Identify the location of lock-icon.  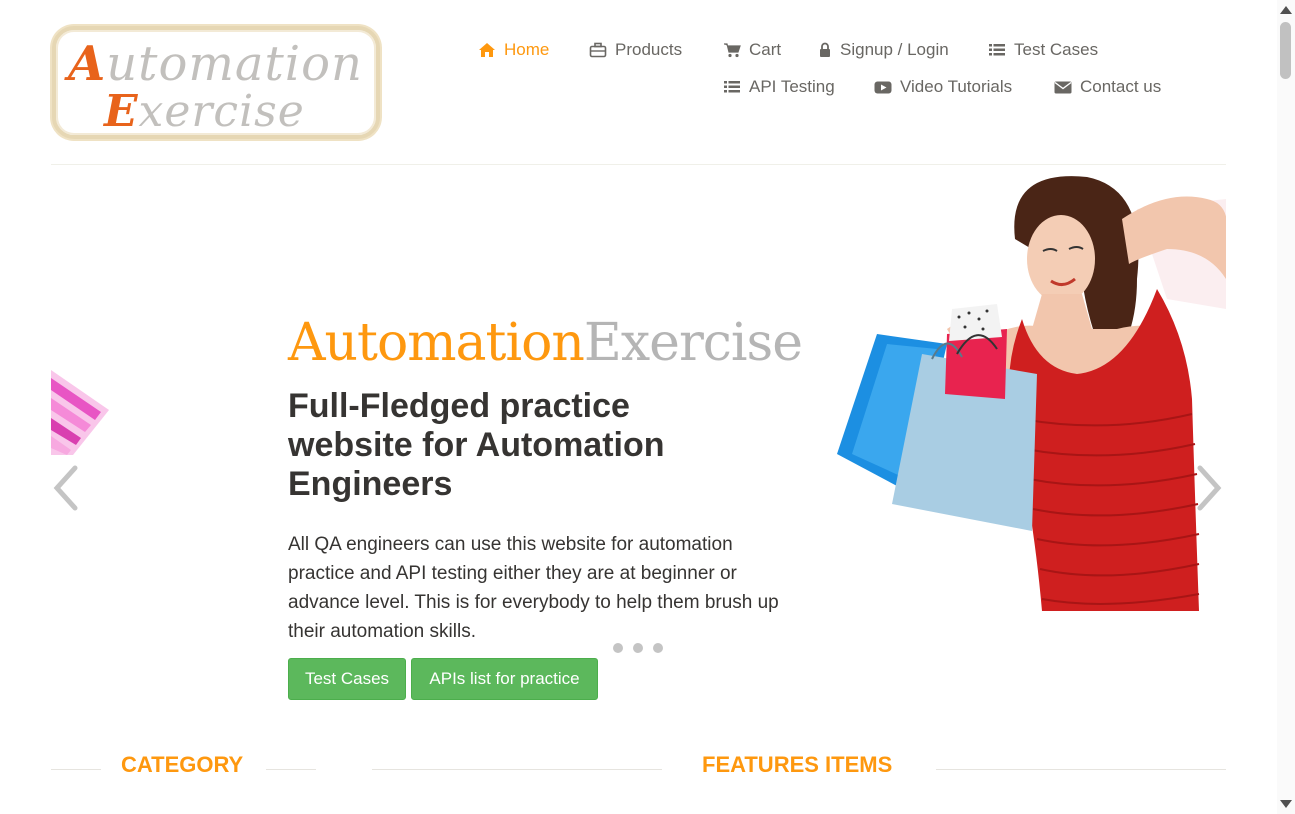
(825, 50).